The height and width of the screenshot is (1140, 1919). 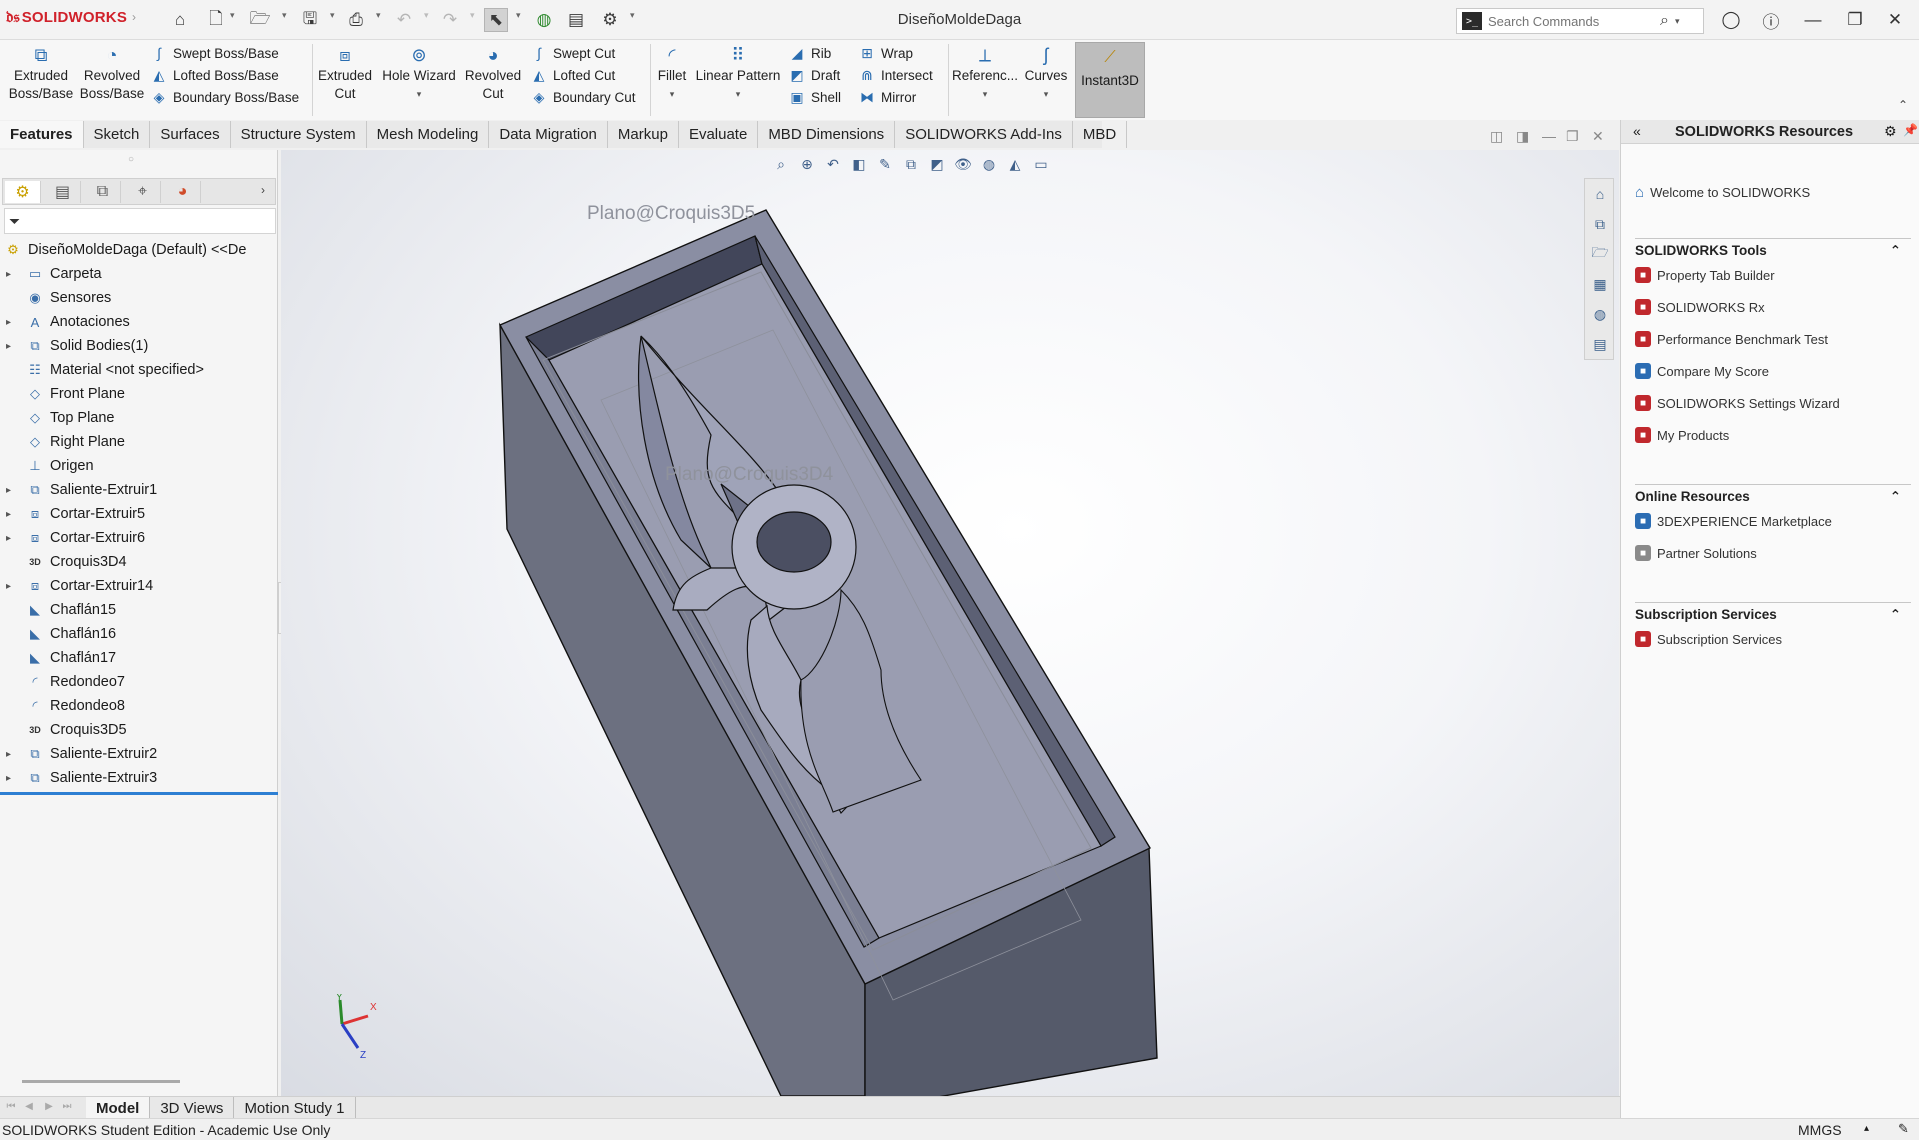 I want to click on tab-features: Features, so click(x=42, y=134).